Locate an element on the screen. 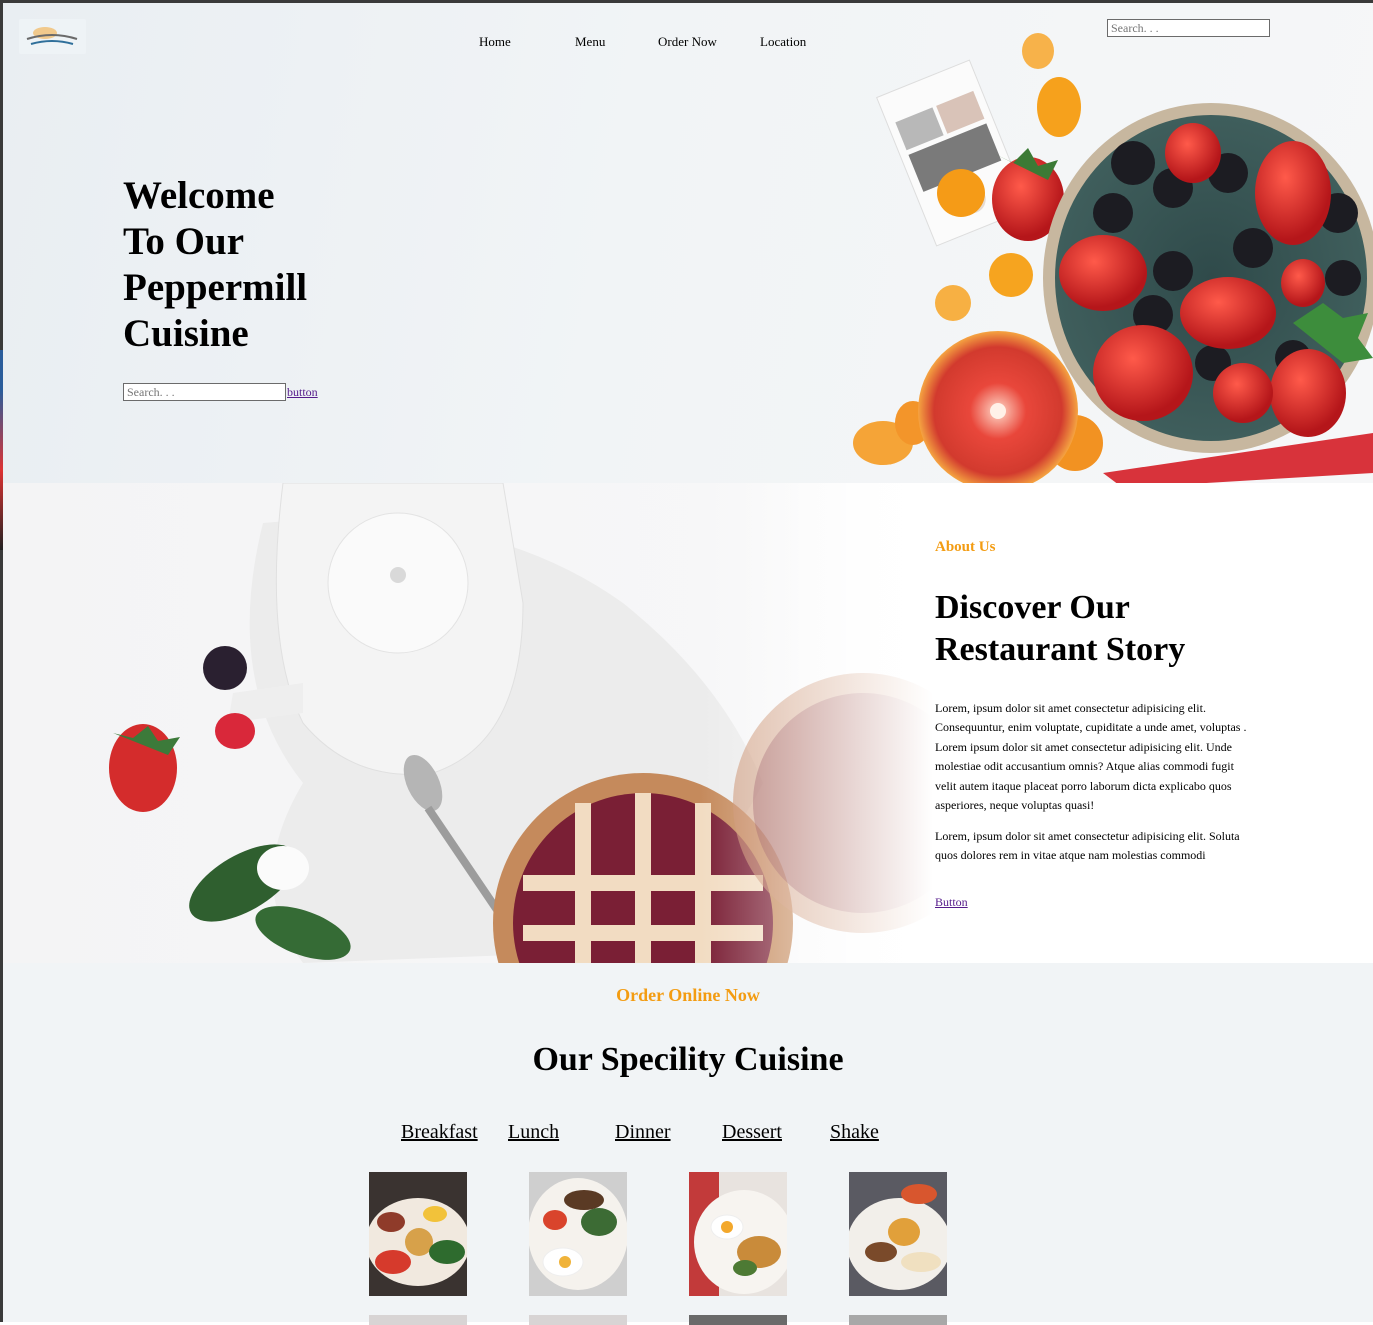  hero-title-line-1: Welcome is located at coordinates (199, 195).